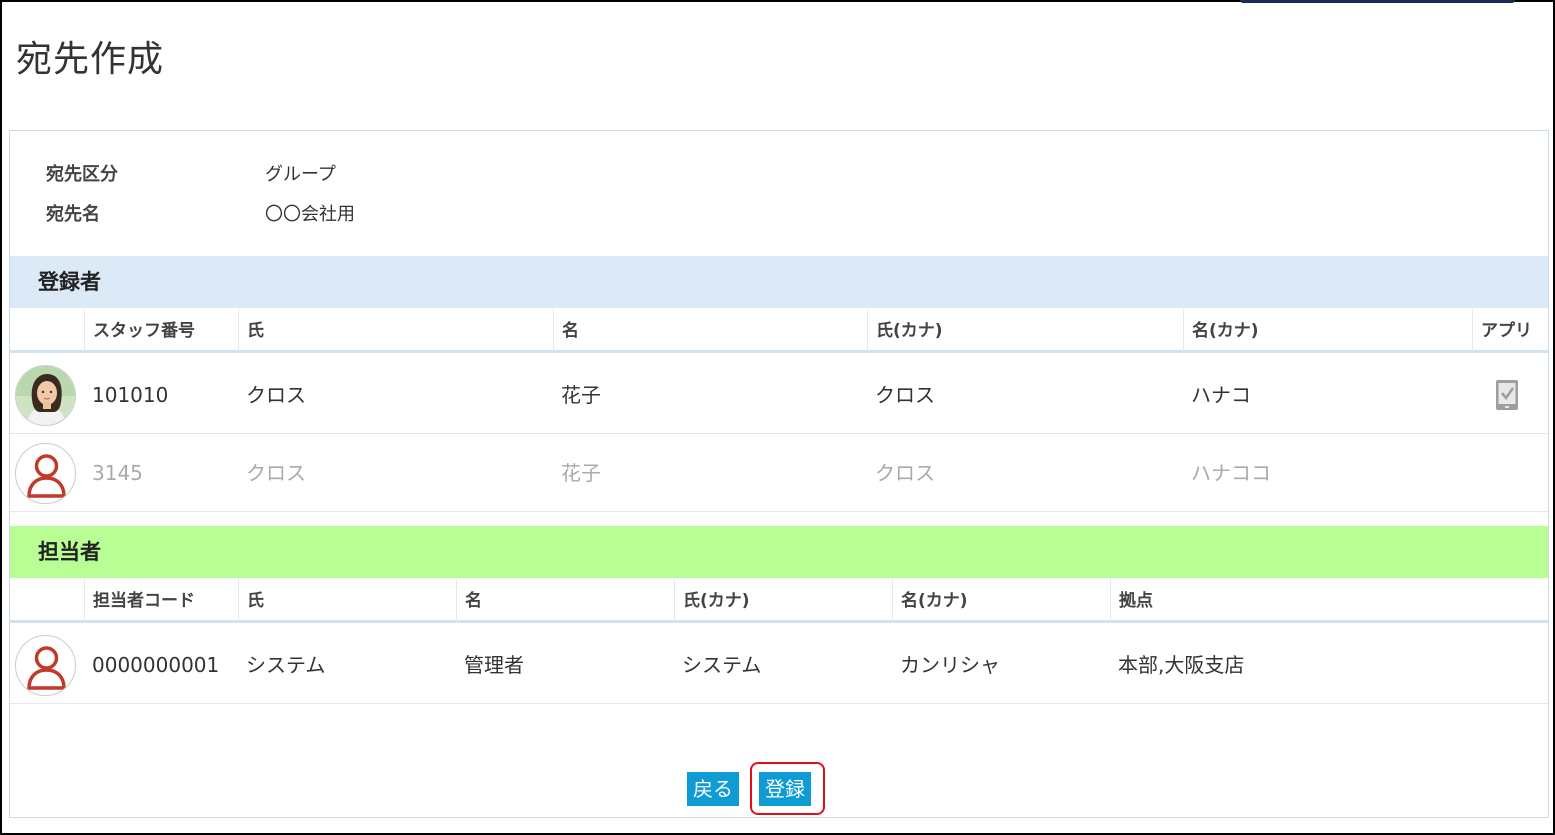 The width and height of the screenshot is (1555, 835). I want to click on col-app: アプリ, so click(1510, 331).